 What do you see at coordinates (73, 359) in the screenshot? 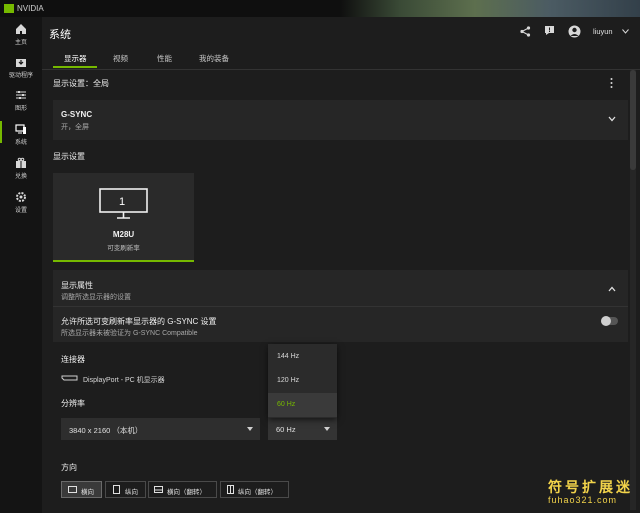
I see `connector-label: 连接器` at bounding box center [73, 359].